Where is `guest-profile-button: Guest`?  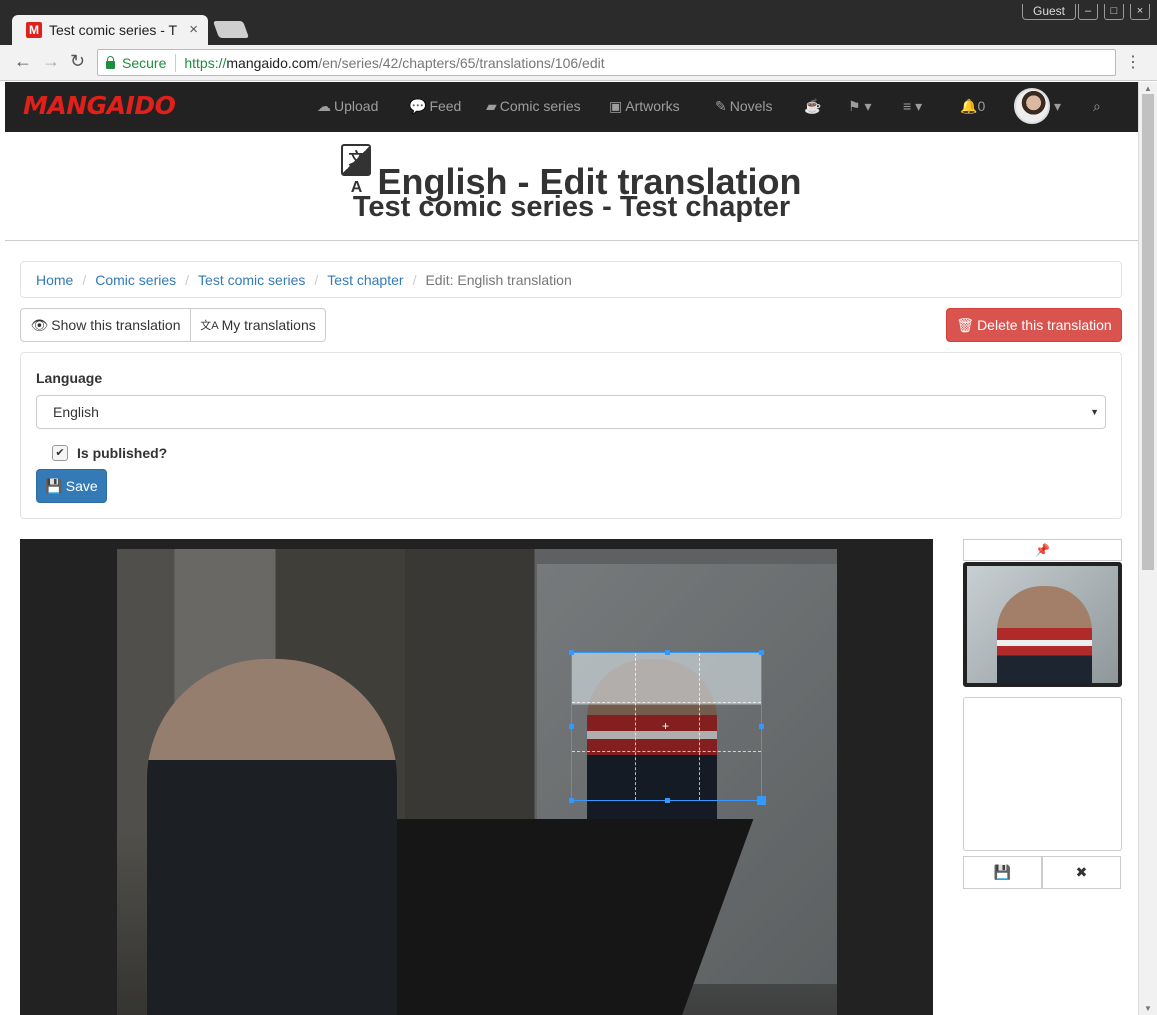 guest-profile-button: Guest is located at coordinates (1049, 12).